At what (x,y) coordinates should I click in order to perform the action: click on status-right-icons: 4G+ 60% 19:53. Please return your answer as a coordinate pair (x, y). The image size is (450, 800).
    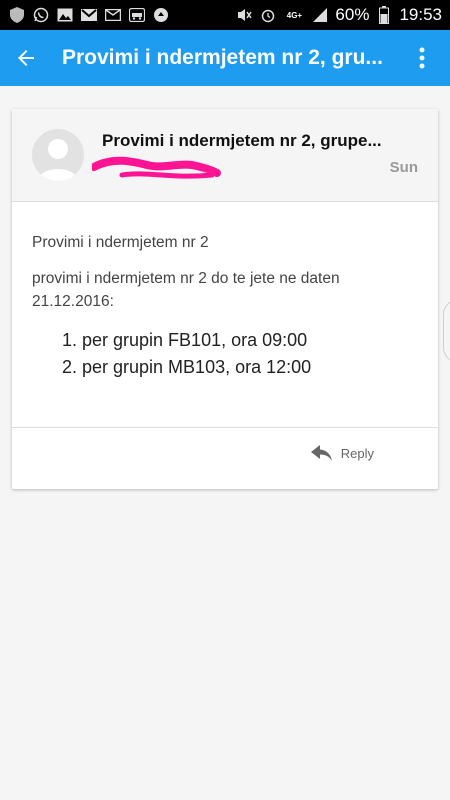
    Looking at the image, I should click on (338, 15).